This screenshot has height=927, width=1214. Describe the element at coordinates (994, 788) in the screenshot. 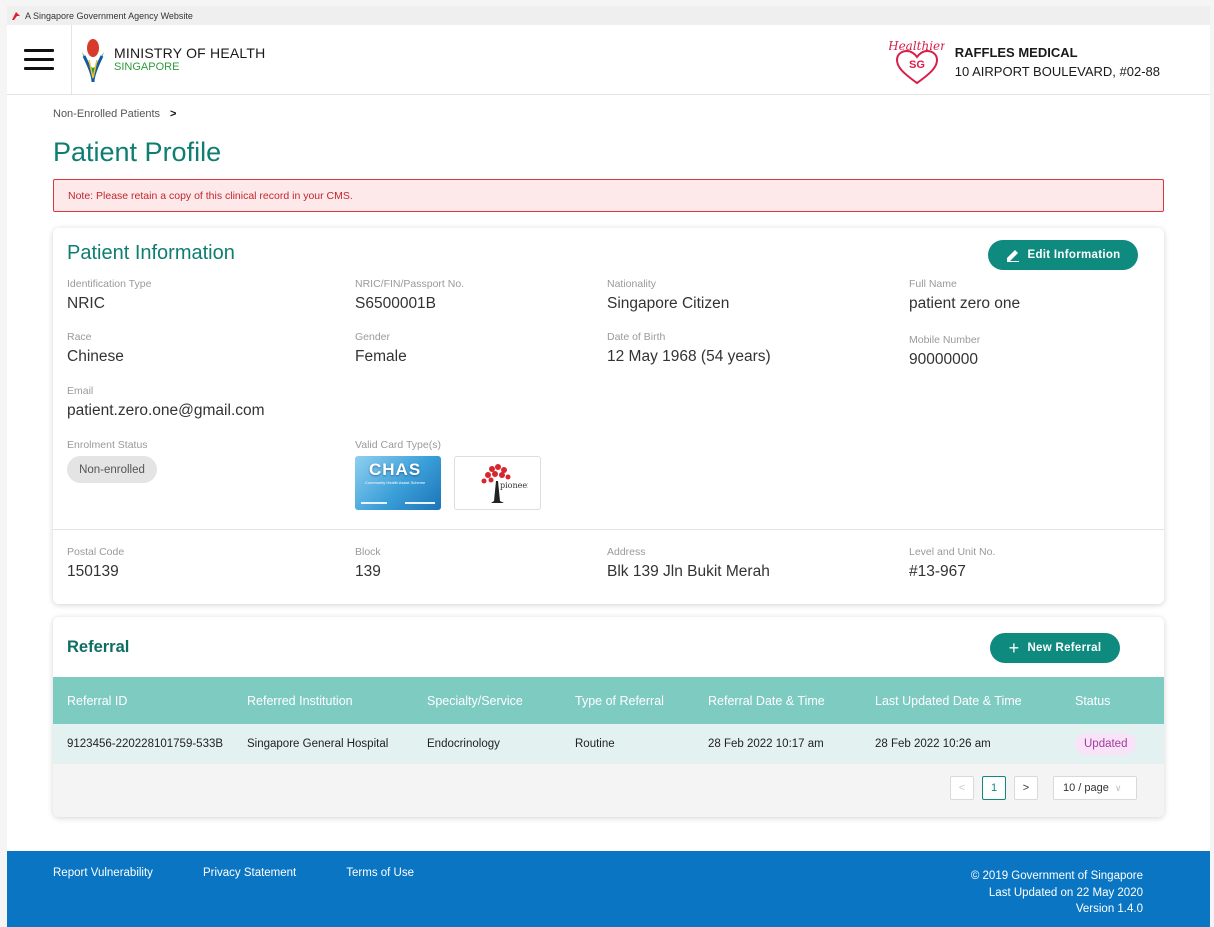

I see `page-1-button: 1` at that location.